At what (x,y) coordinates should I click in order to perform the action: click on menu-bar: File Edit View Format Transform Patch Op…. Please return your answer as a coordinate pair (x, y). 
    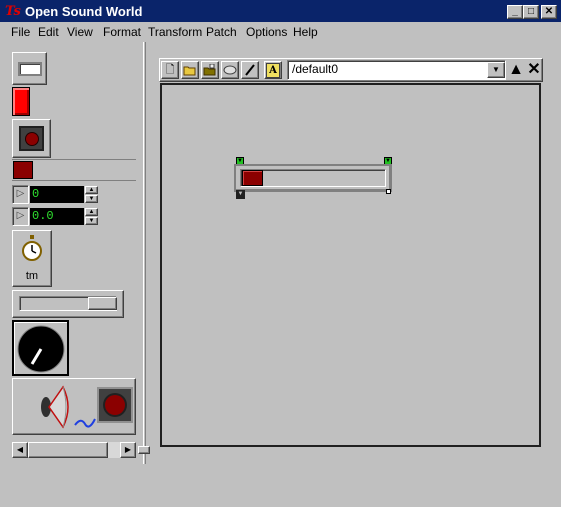
    Looking at the image, I should click on (280, 32).